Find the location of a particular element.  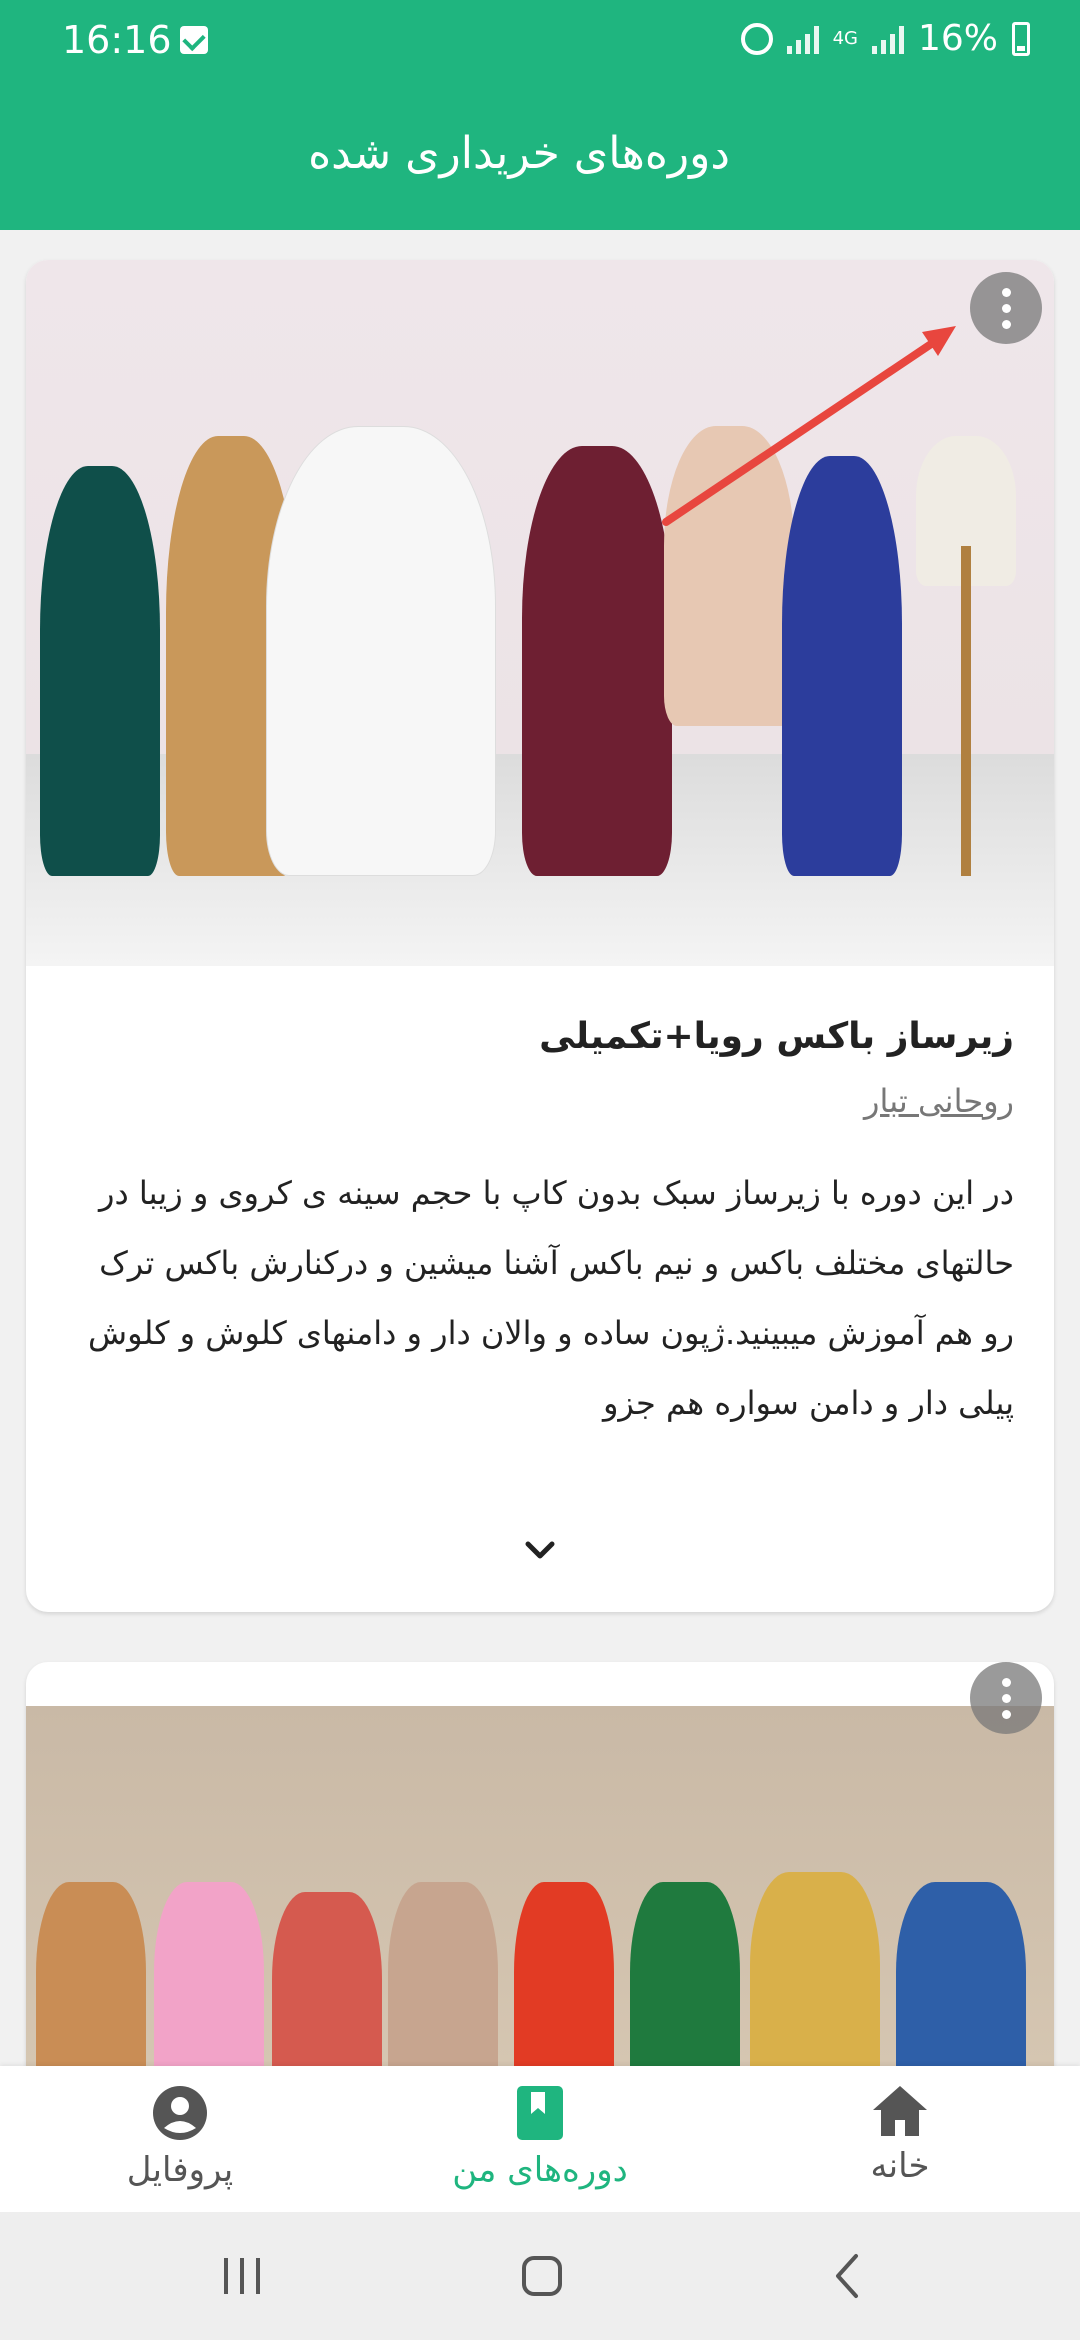

nav-label-home: خانه is located at coordinates (900, 2166).